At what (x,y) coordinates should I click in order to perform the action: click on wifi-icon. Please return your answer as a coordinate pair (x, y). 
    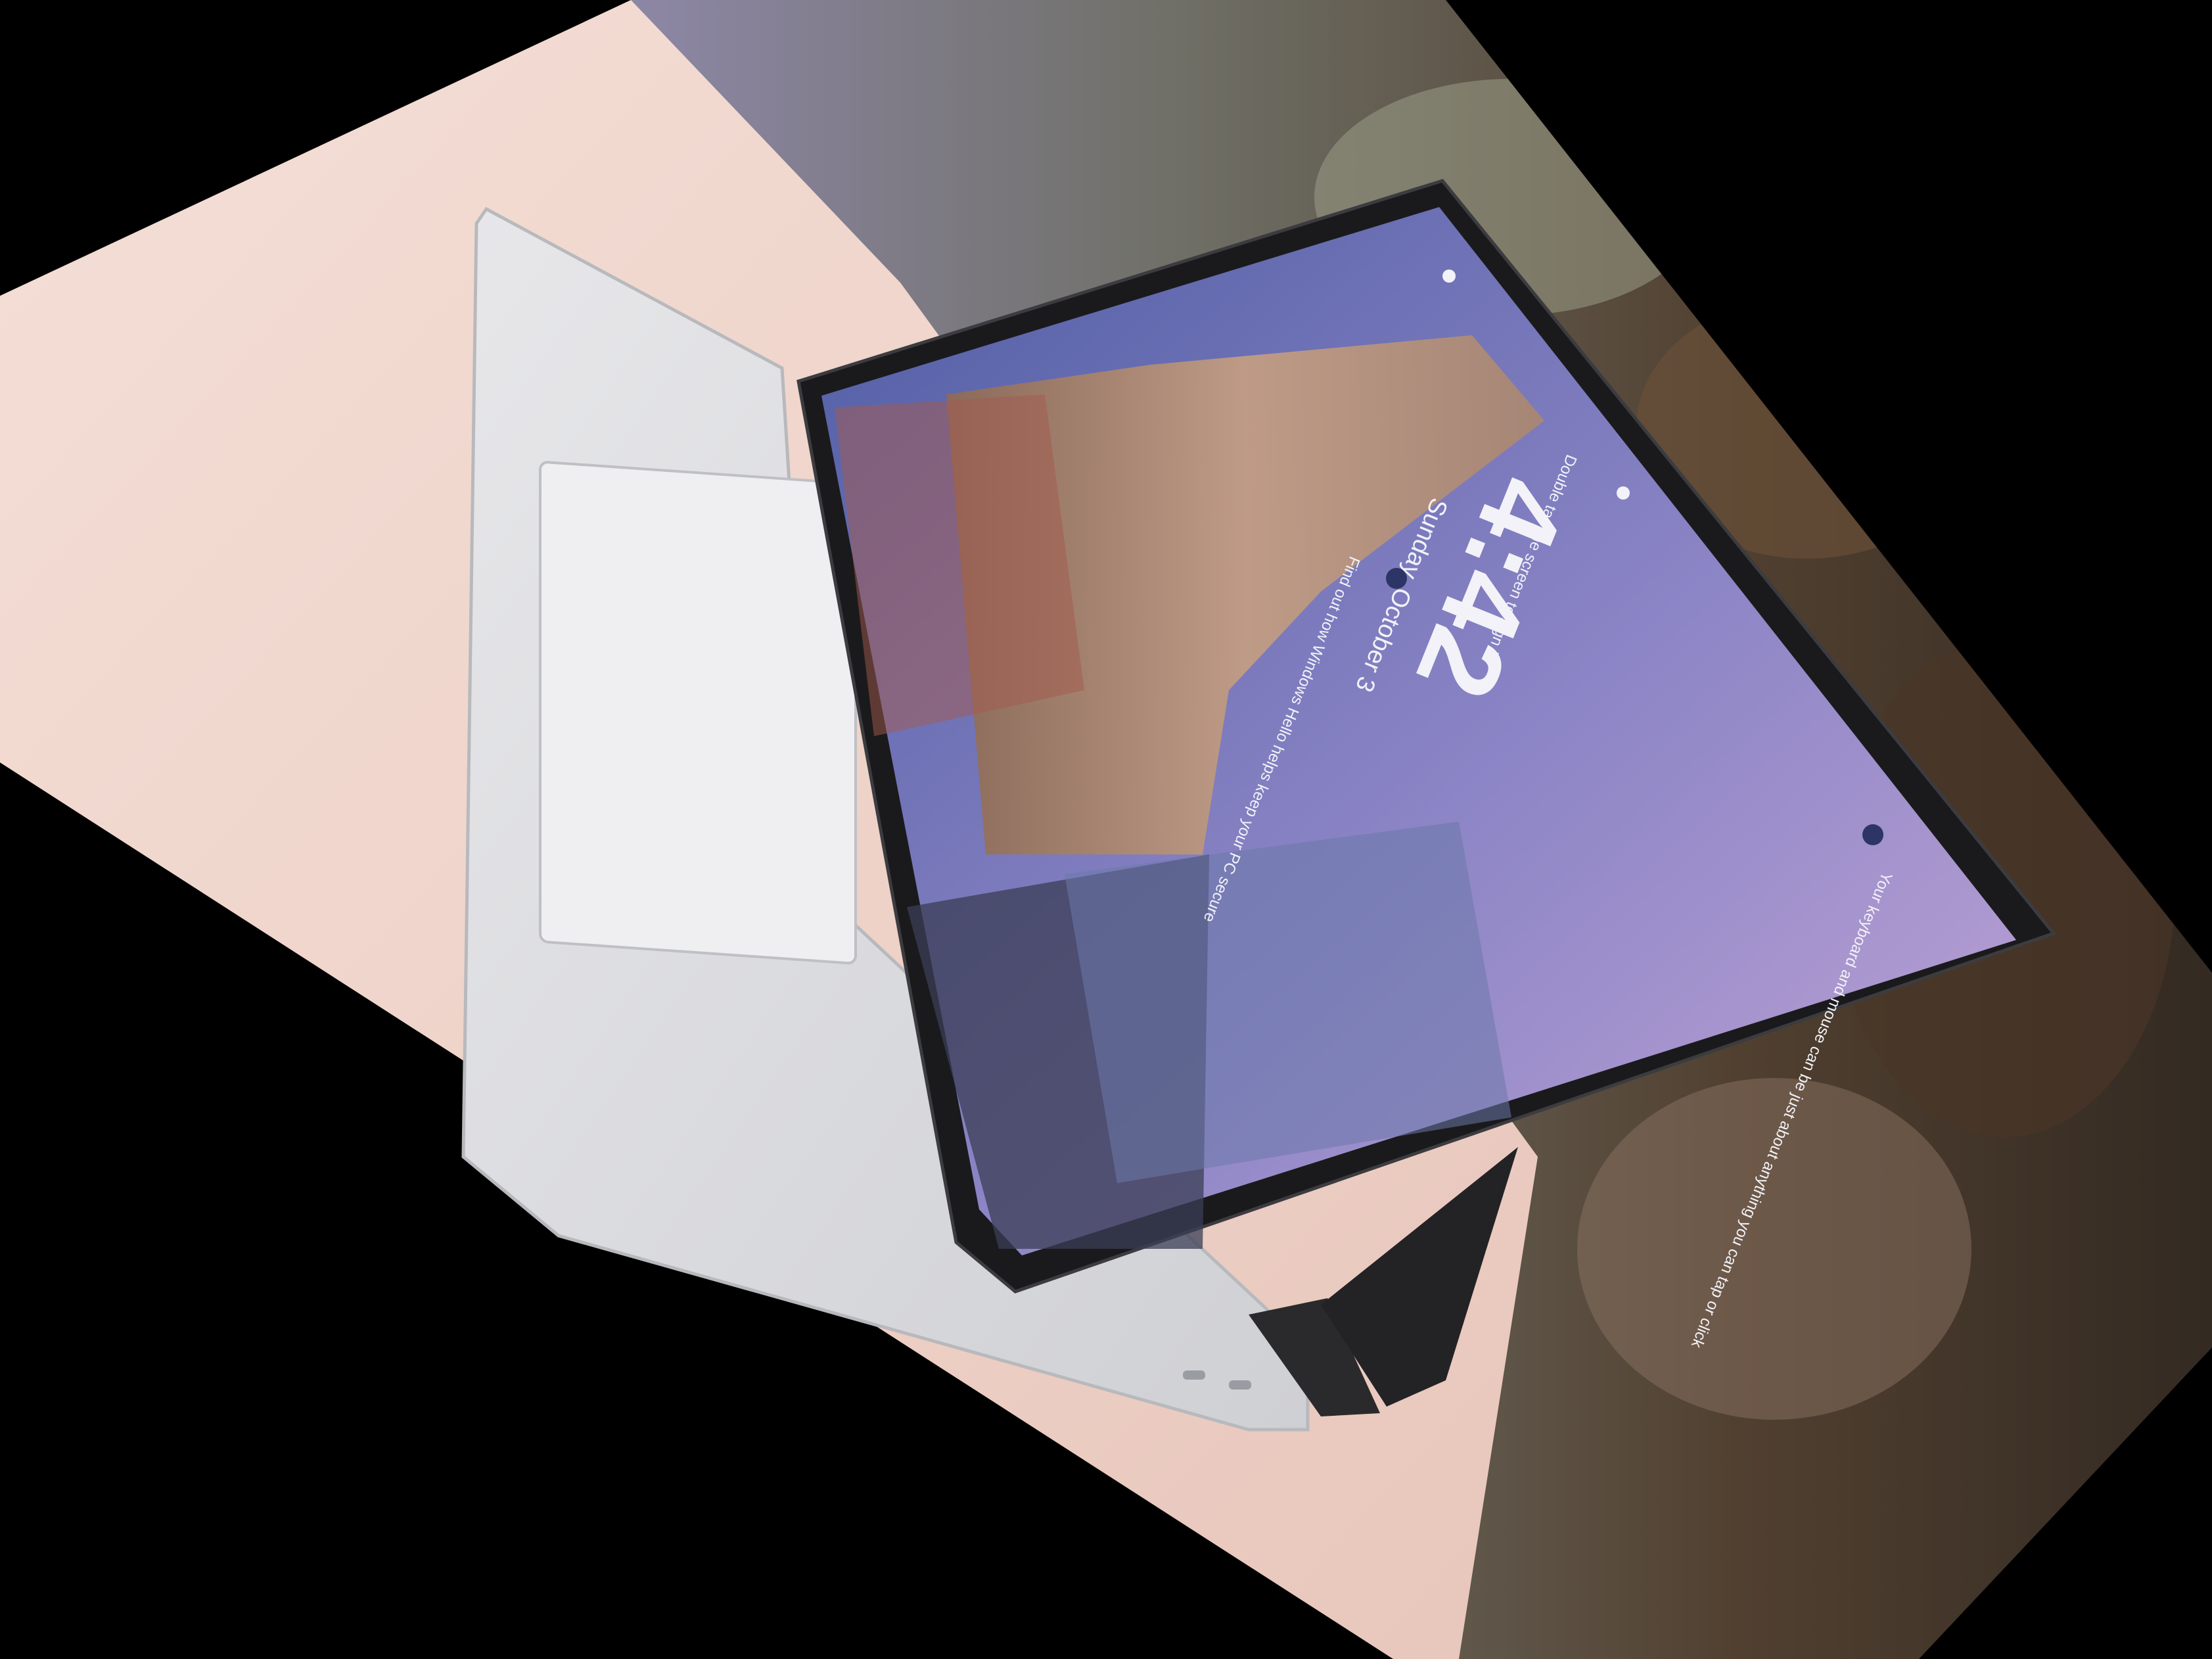
    Looking at the image, I should click on (1623, 493).